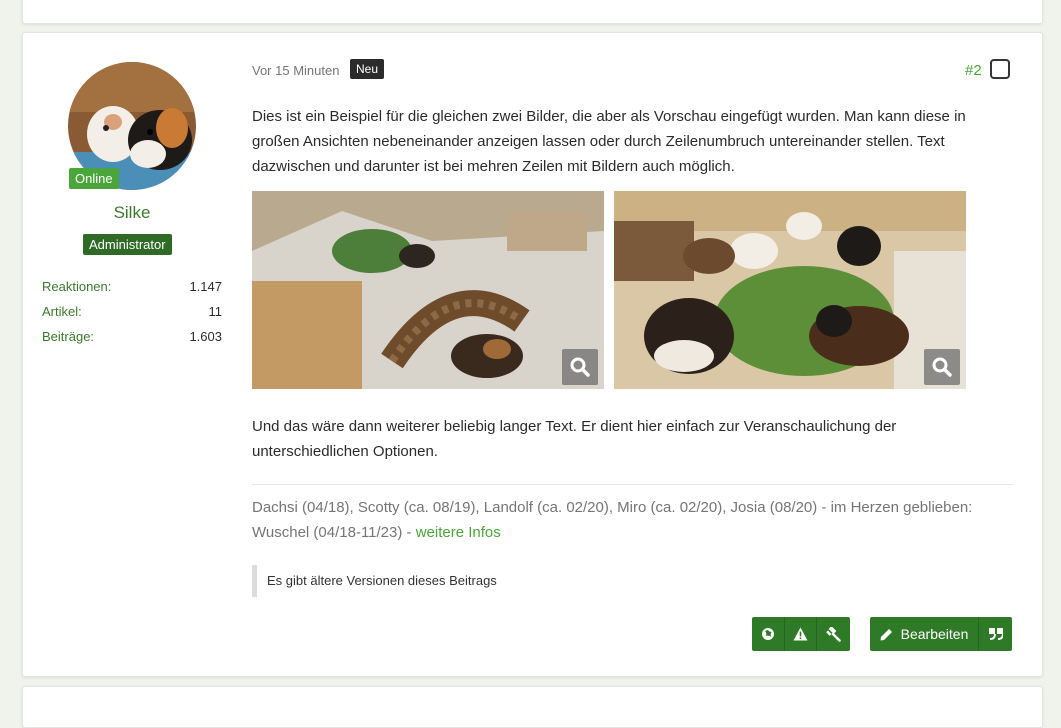 The height and width of the screenshot is (728, 1061). I want to click on stat-label: Reaktionen:, so click(76, 291).